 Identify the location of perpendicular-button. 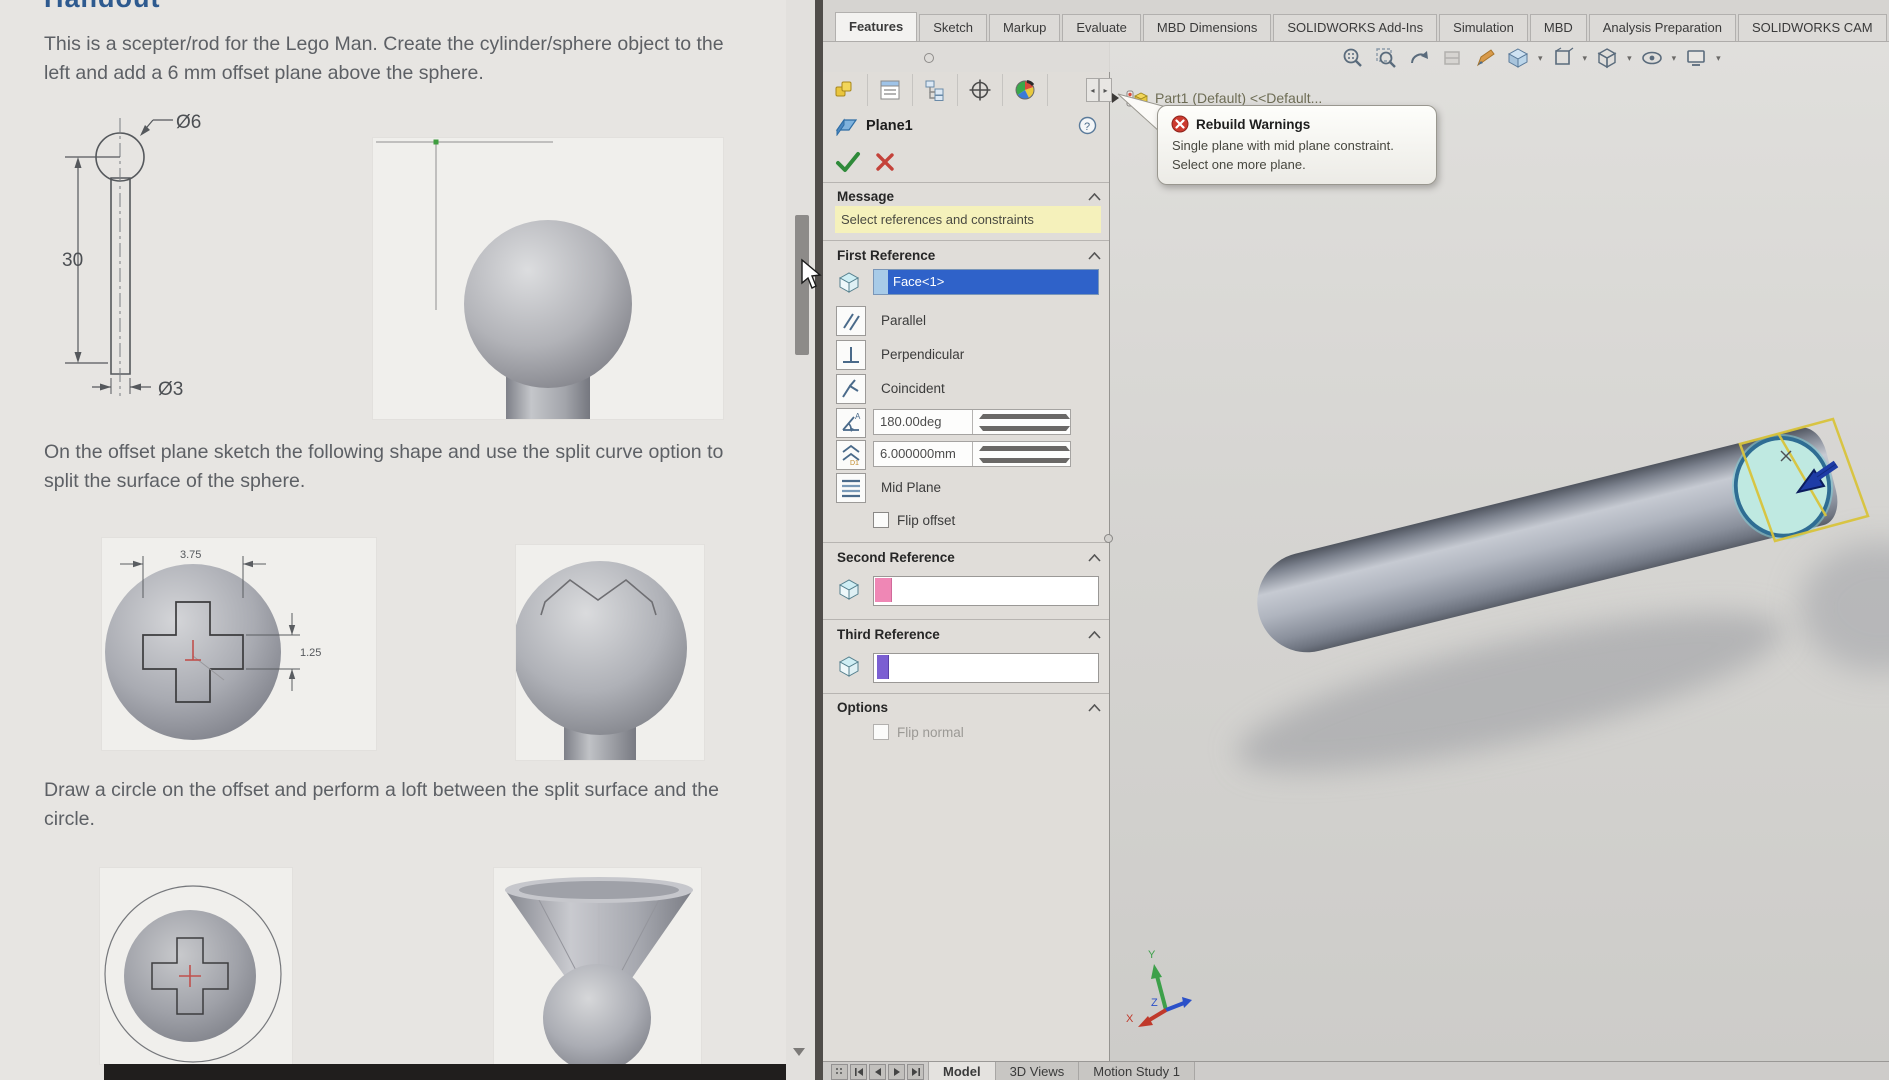
(851, 355).